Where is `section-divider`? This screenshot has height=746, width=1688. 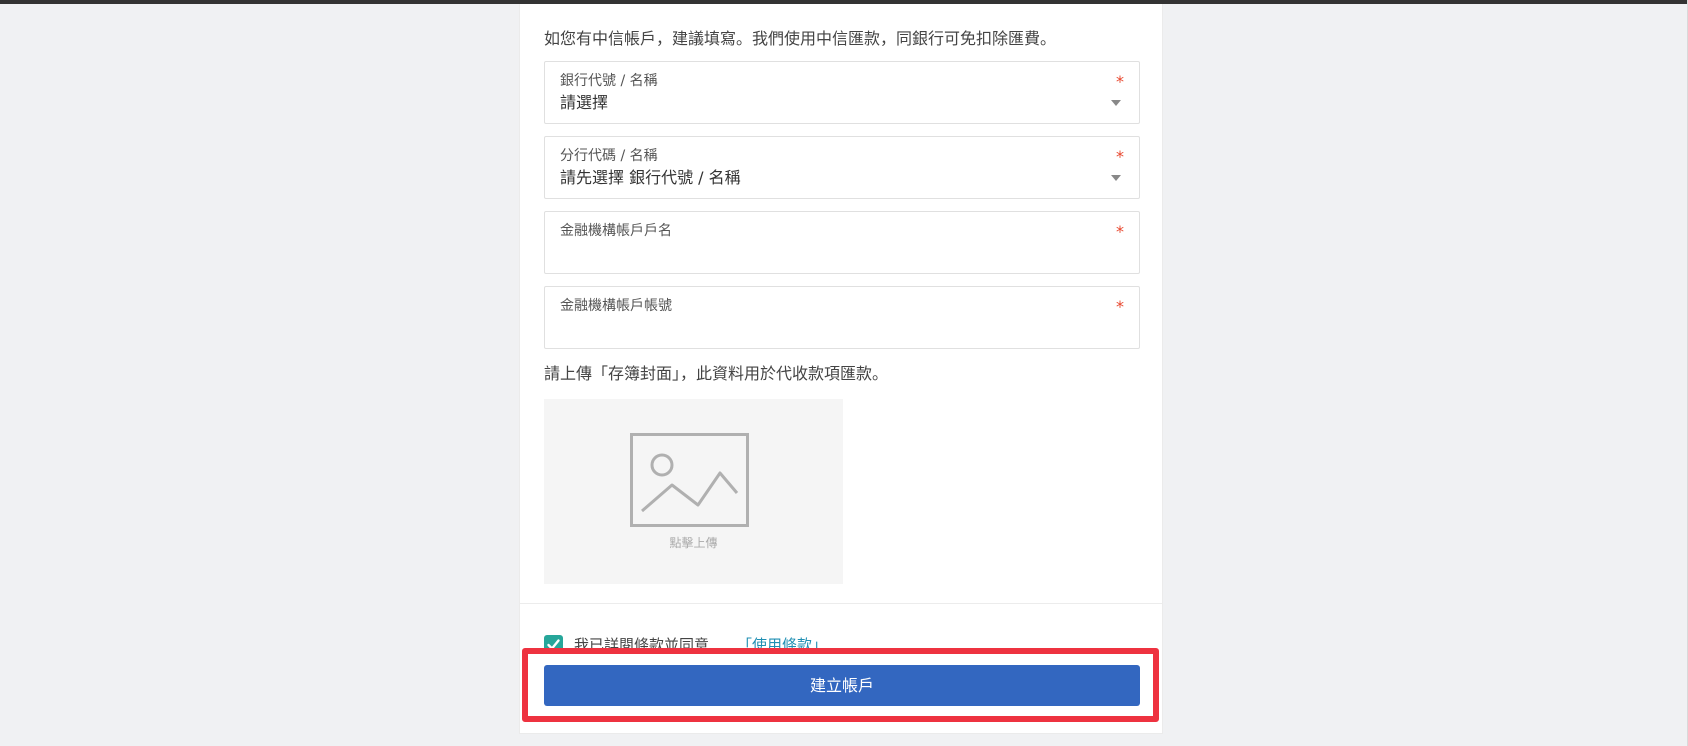 section-divider is located at coordinates (841, 603).